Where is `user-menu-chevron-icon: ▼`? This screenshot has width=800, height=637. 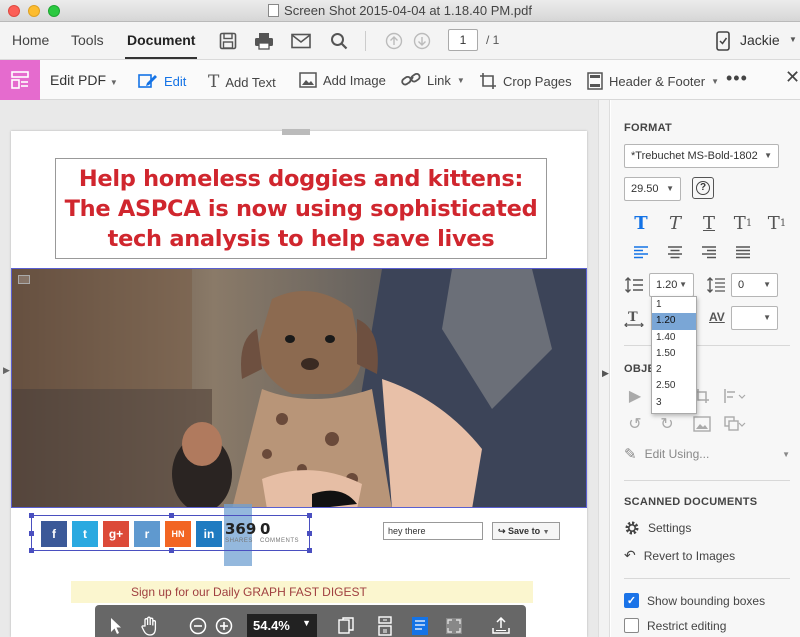
user-menu-chevron-icon: ▼ is located at coordinates (793, 39).